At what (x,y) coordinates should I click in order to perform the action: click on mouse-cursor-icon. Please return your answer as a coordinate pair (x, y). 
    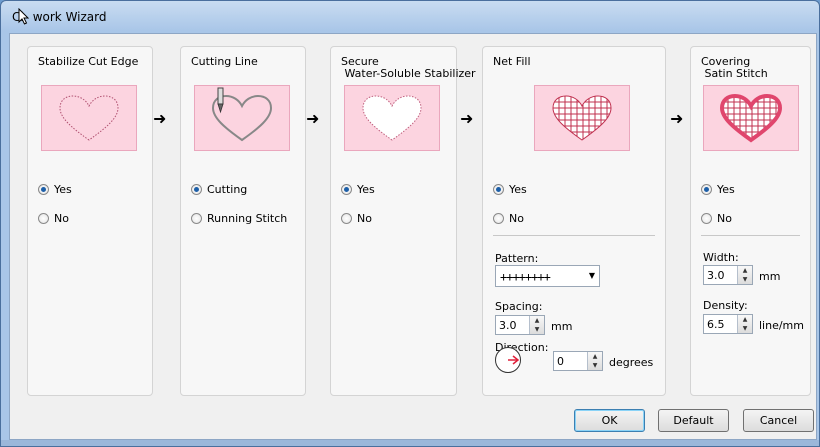
    Looking at the image, I should click on (24, 16).